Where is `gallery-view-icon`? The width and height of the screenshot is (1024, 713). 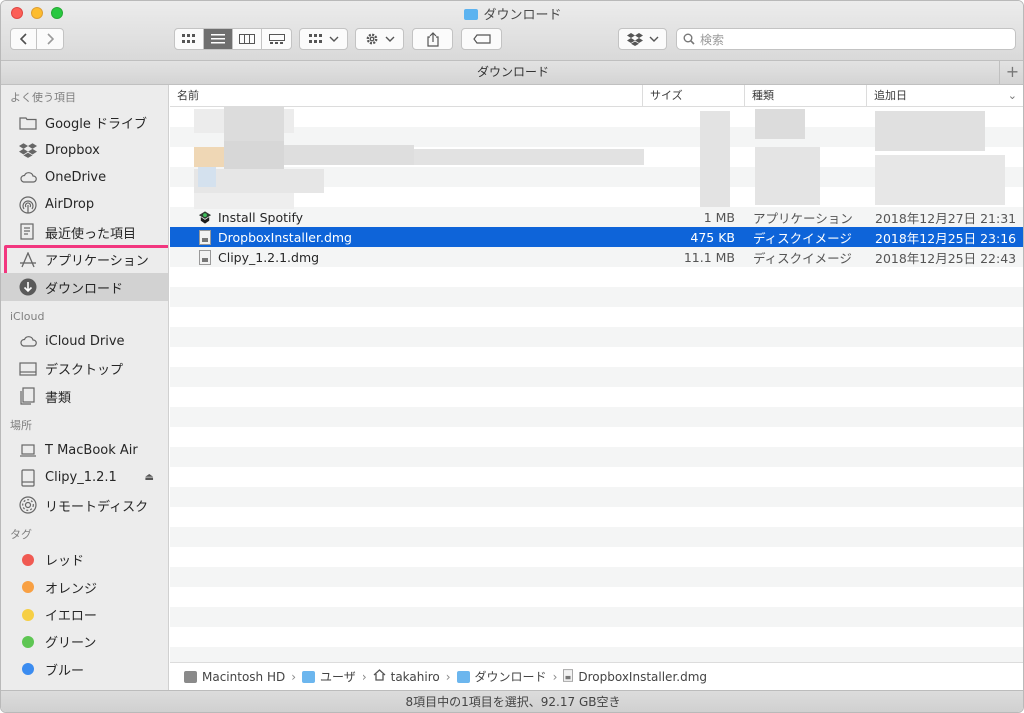 gallery-view-icon is located at coordinates (276, 39).